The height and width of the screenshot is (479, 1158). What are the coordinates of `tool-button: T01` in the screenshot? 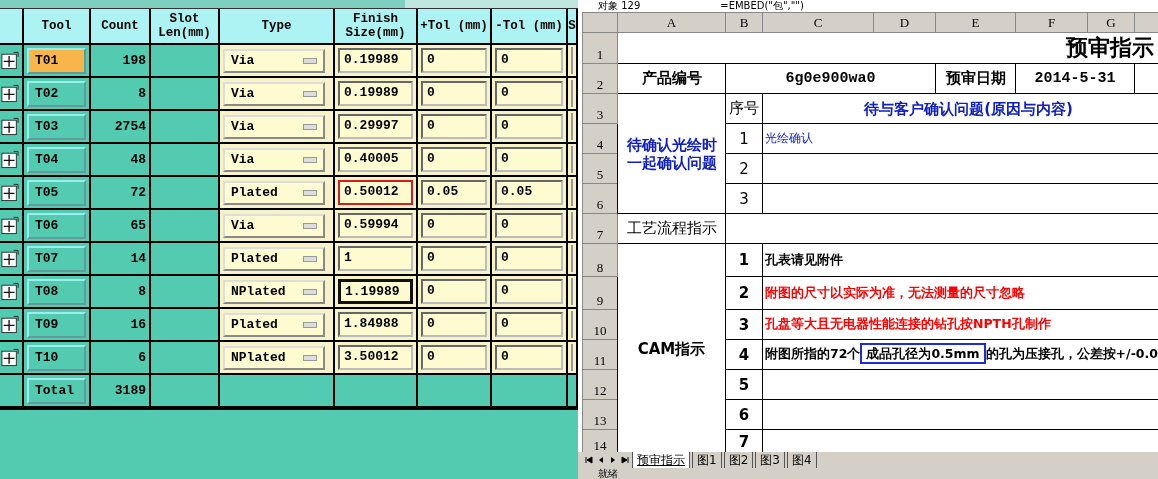 It's located at (56, 60).